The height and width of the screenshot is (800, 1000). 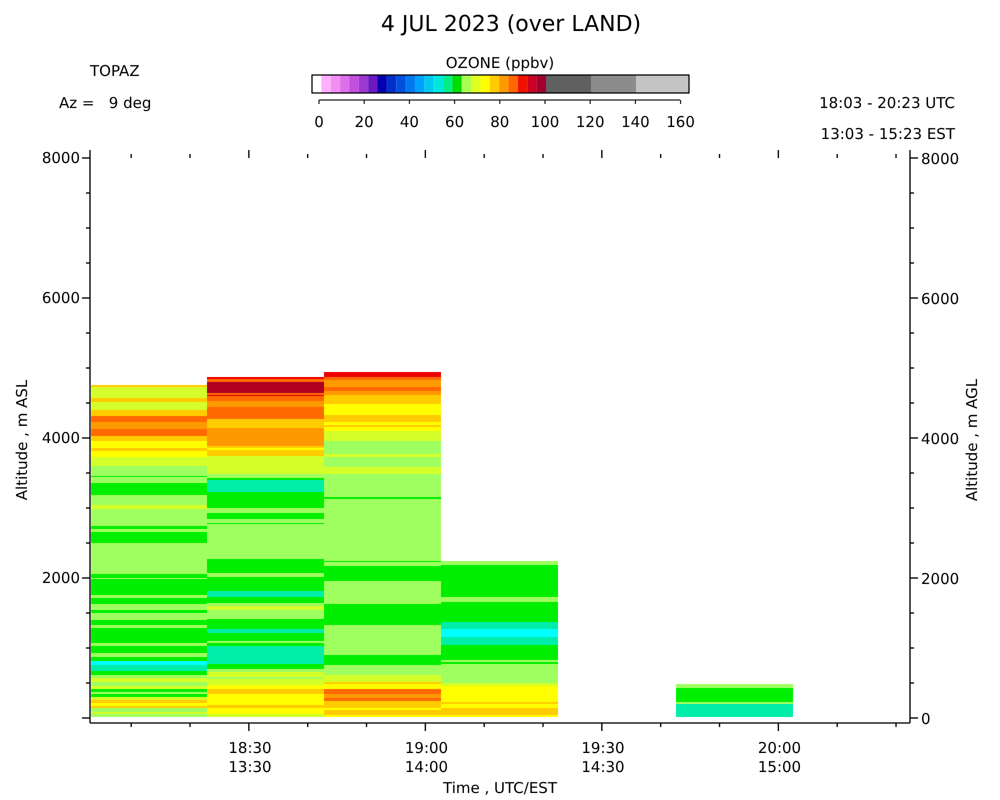 I want to click on azimuth-label: Az = 9 deg, so click(x=105, y=103).